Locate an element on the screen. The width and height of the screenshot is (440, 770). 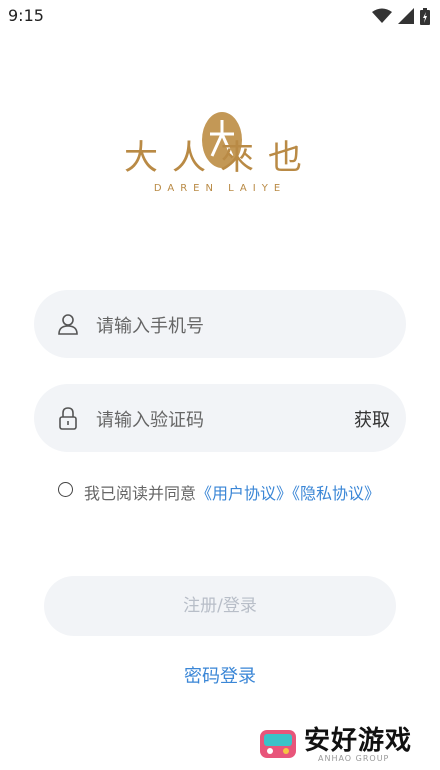
app-logo: 大人來也 DAREN LAIYE is located at coordinates (220, 157).